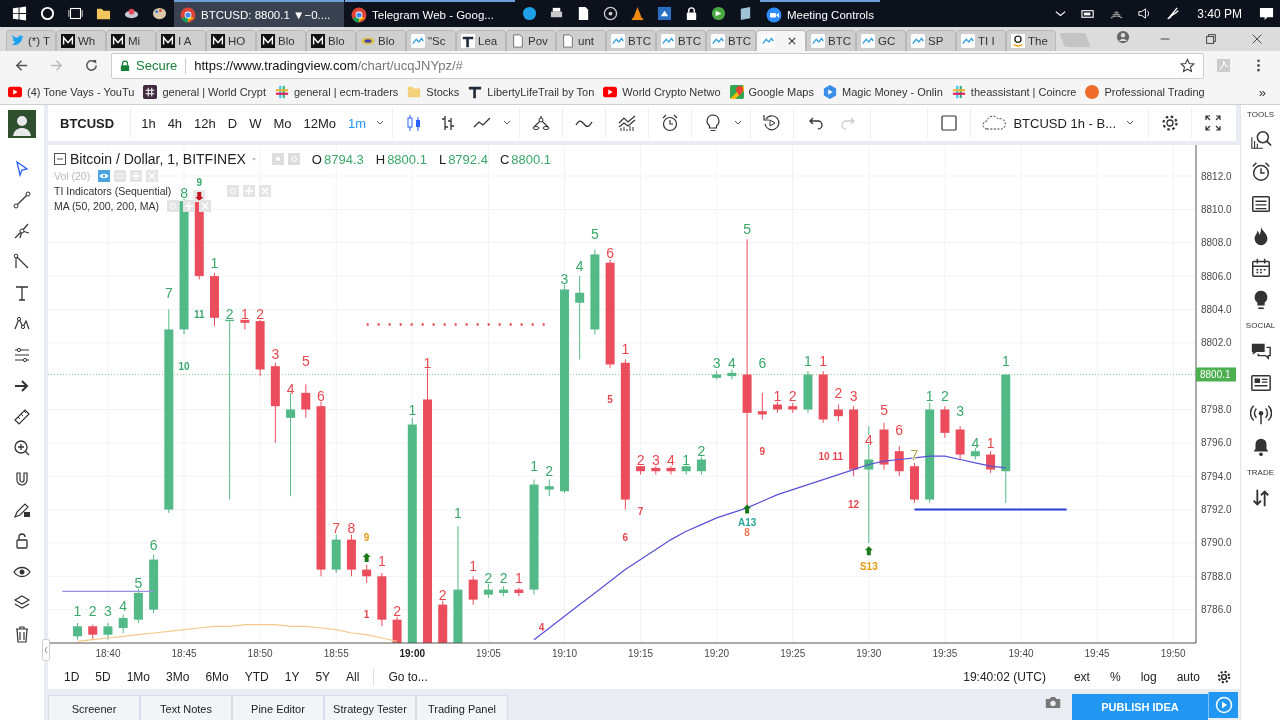  Describe the element at coordinates (1014, 92) in the screenshot. I see `bookmark: theassistant | Coincre` at that location.